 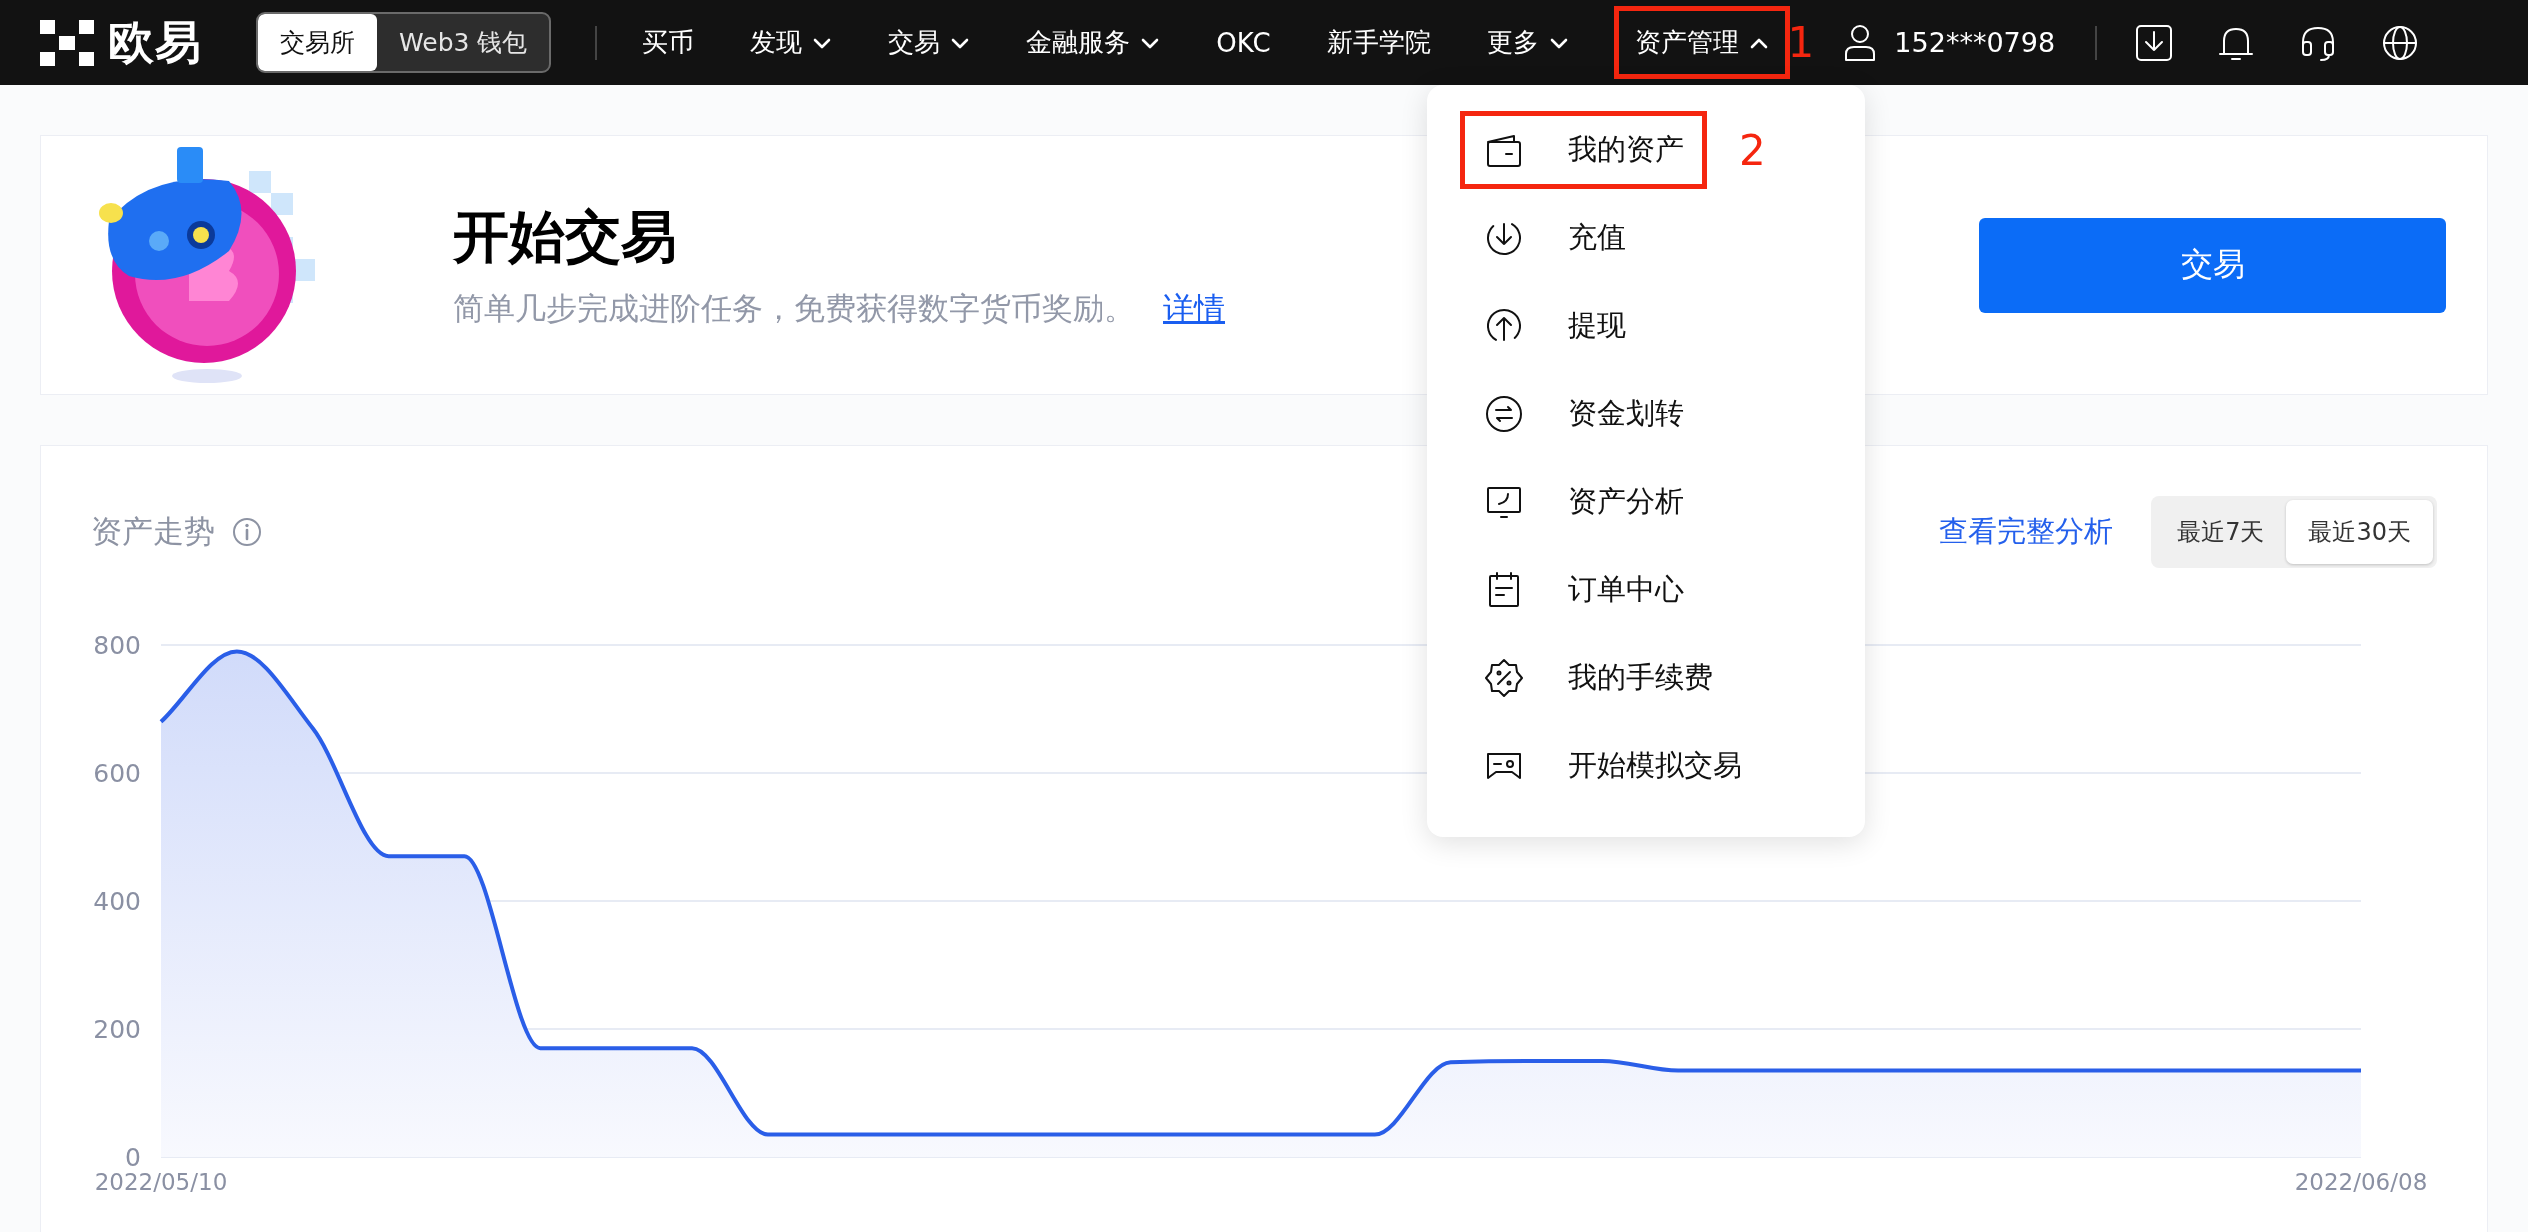 What do you see at coordinates (117, 901) in the screenshot?
I see `axis-label: 400` at bounding box center [117, 901].